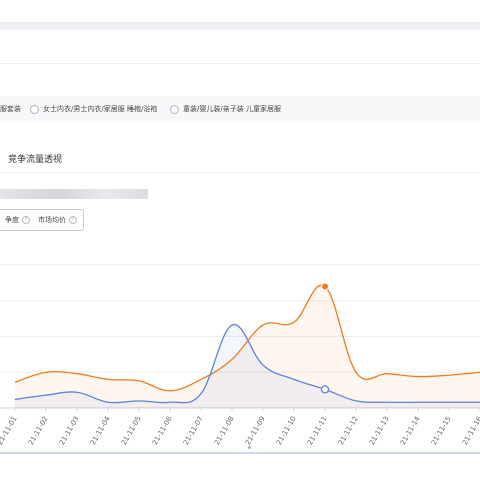  I want to click on x-tick-label: 21-11-02, so click(38, 431).